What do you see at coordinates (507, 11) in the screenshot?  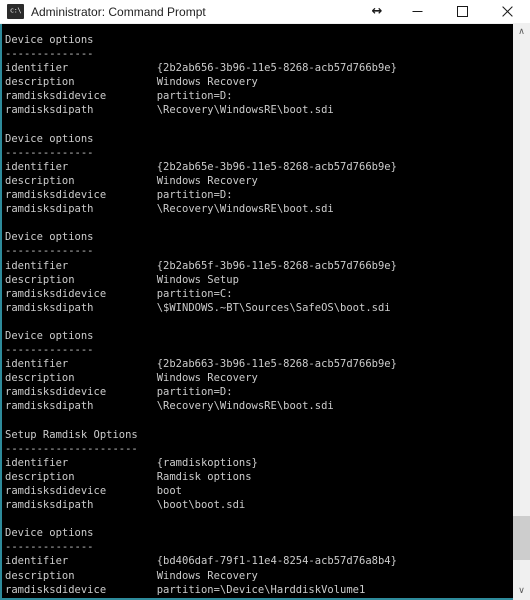 I see `close-button` at bounding box center [507, 11].